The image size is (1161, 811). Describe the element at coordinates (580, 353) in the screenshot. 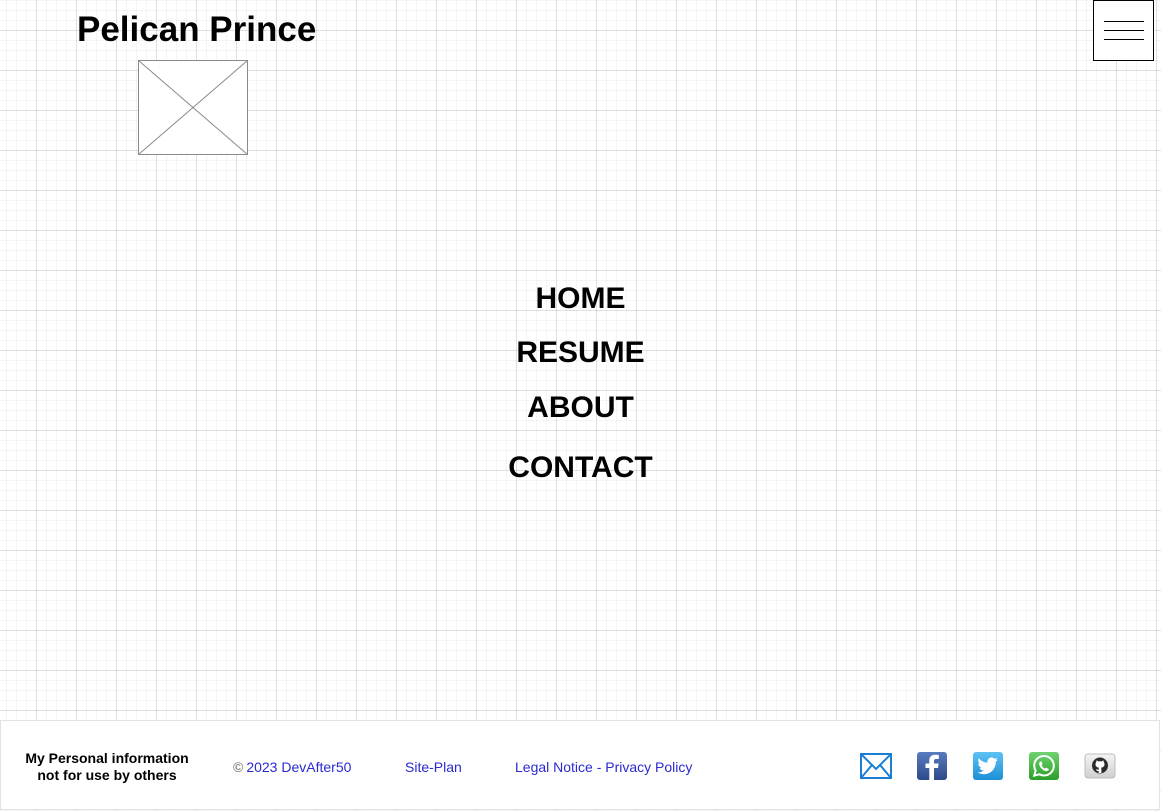

I see `nav-item-resume: RESUME` at that location.